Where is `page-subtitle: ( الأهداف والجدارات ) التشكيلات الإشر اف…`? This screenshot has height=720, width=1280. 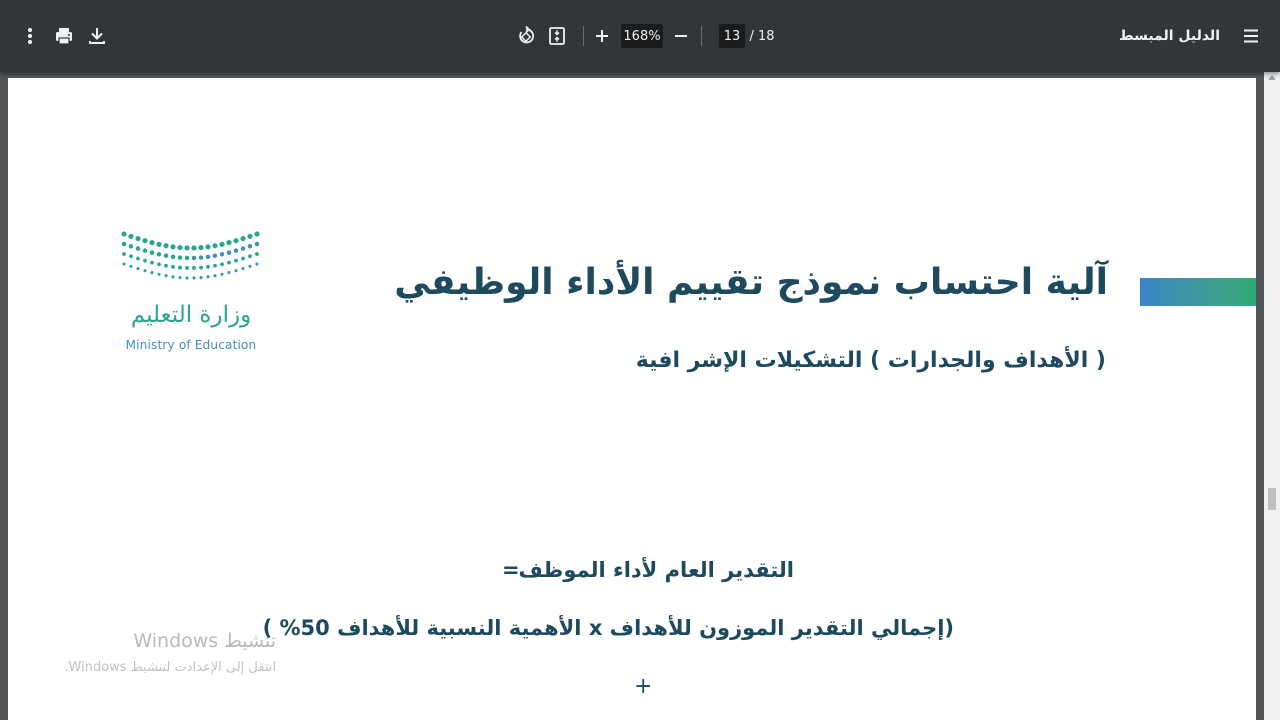
page-subtitle: ( الأهداف والجدارات ) التشكيلات الإشر اف… is located at coordinates (870, 360).